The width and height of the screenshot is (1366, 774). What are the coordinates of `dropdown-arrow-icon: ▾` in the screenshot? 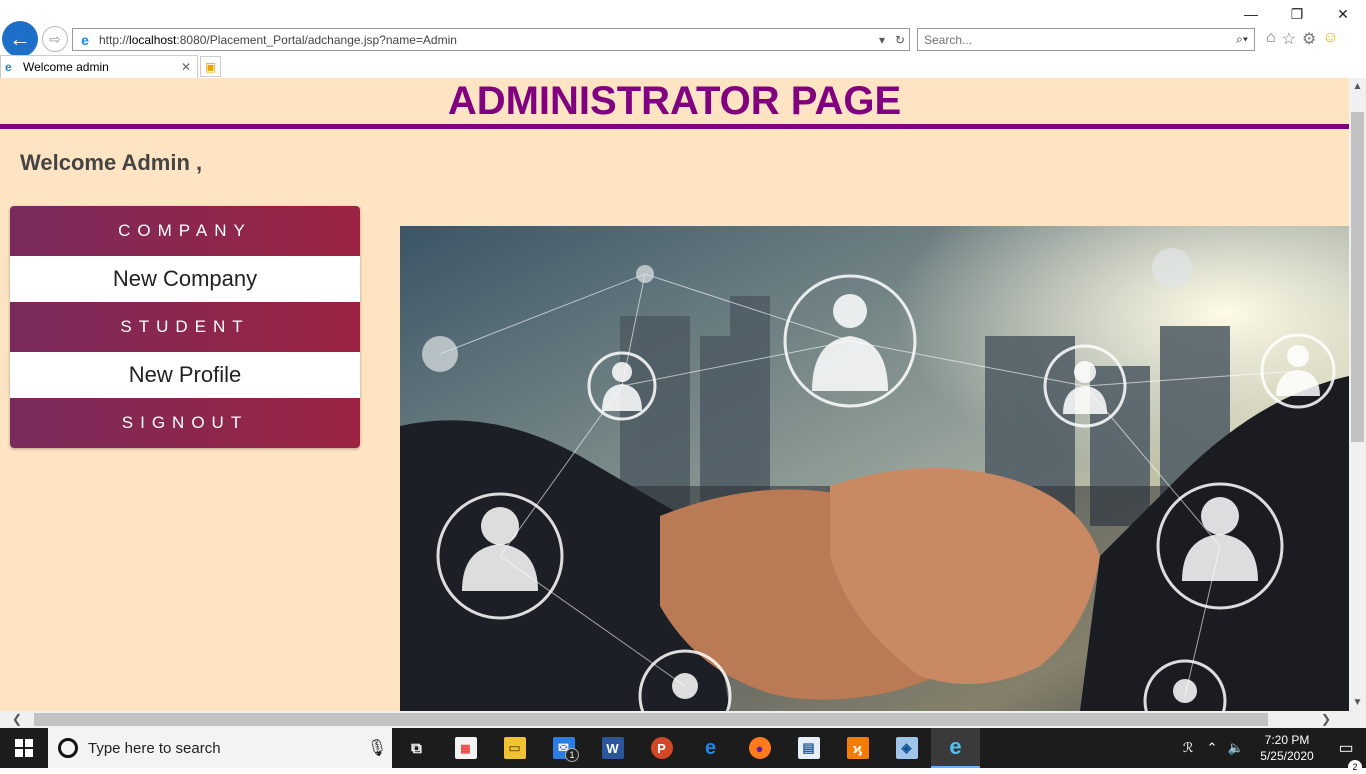 It's located at (882, 40).